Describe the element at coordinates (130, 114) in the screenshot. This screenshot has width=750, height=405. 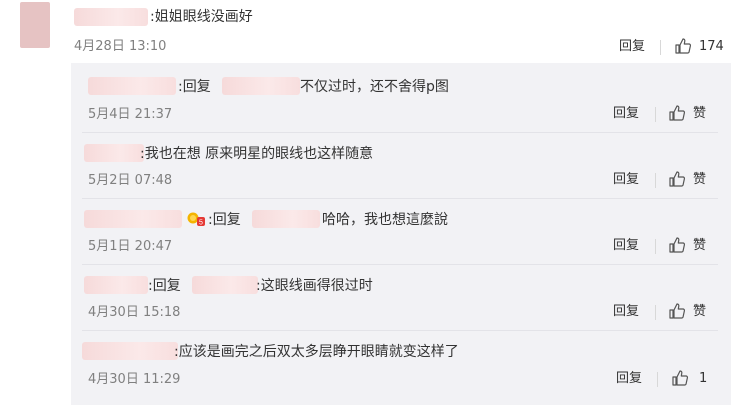
I see `reply-date: 5月4日 21:37` at that location.